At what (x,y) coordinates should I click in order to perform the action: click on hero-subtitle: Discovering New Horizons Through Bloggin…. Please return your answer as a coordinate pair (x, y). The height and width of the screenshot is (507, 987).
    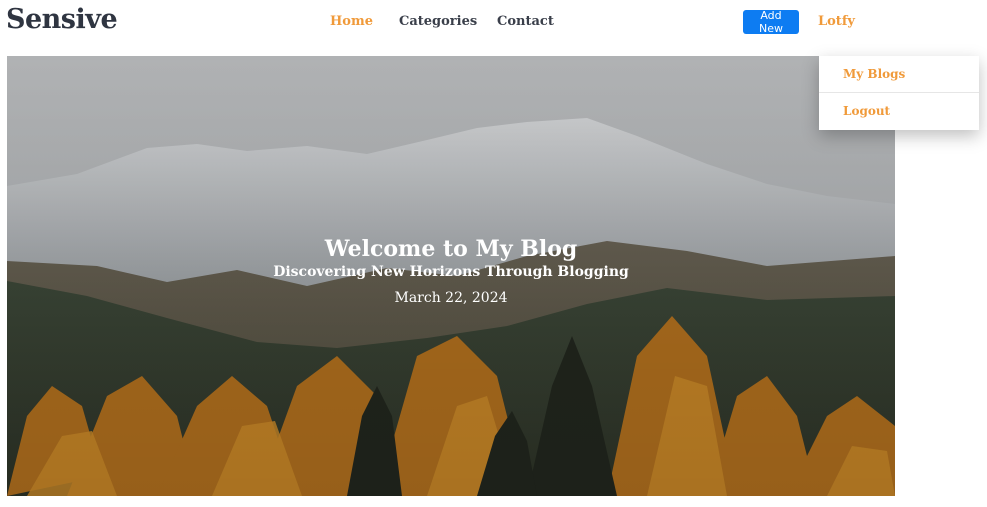
    Looking at the image, I should click on (451, 272).